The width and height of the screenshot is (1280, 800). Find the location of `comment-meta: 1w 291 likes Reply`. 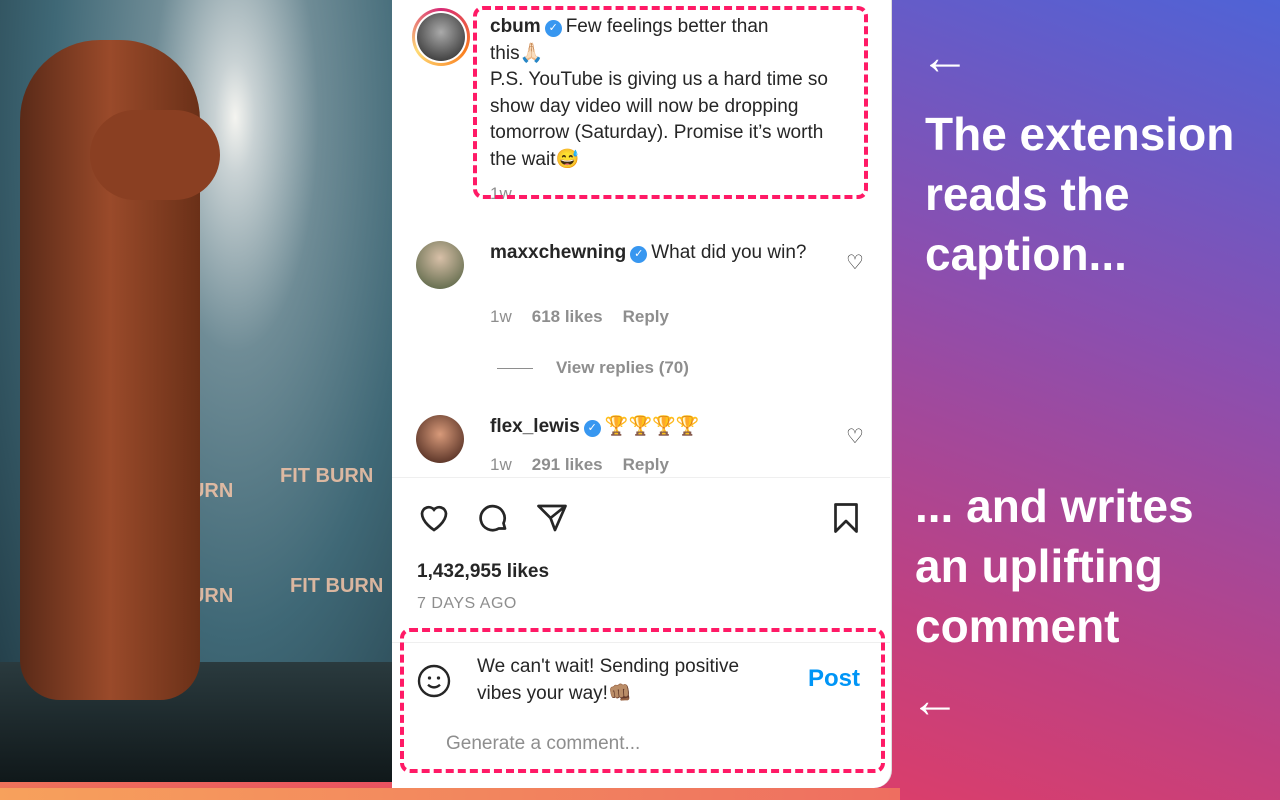

comment-meta: 1w 291 likes Reply is located at coordinates (589, 465).